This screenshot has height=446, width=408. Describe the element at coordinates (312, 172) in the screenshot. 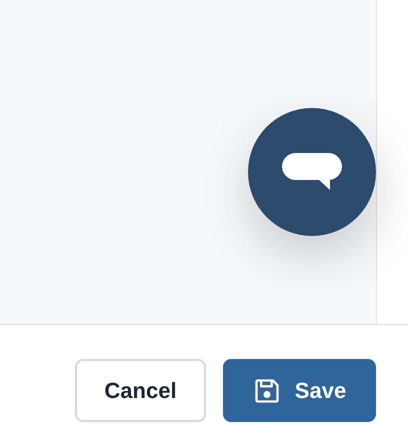

I see `chat-bubble-icon` at that location.